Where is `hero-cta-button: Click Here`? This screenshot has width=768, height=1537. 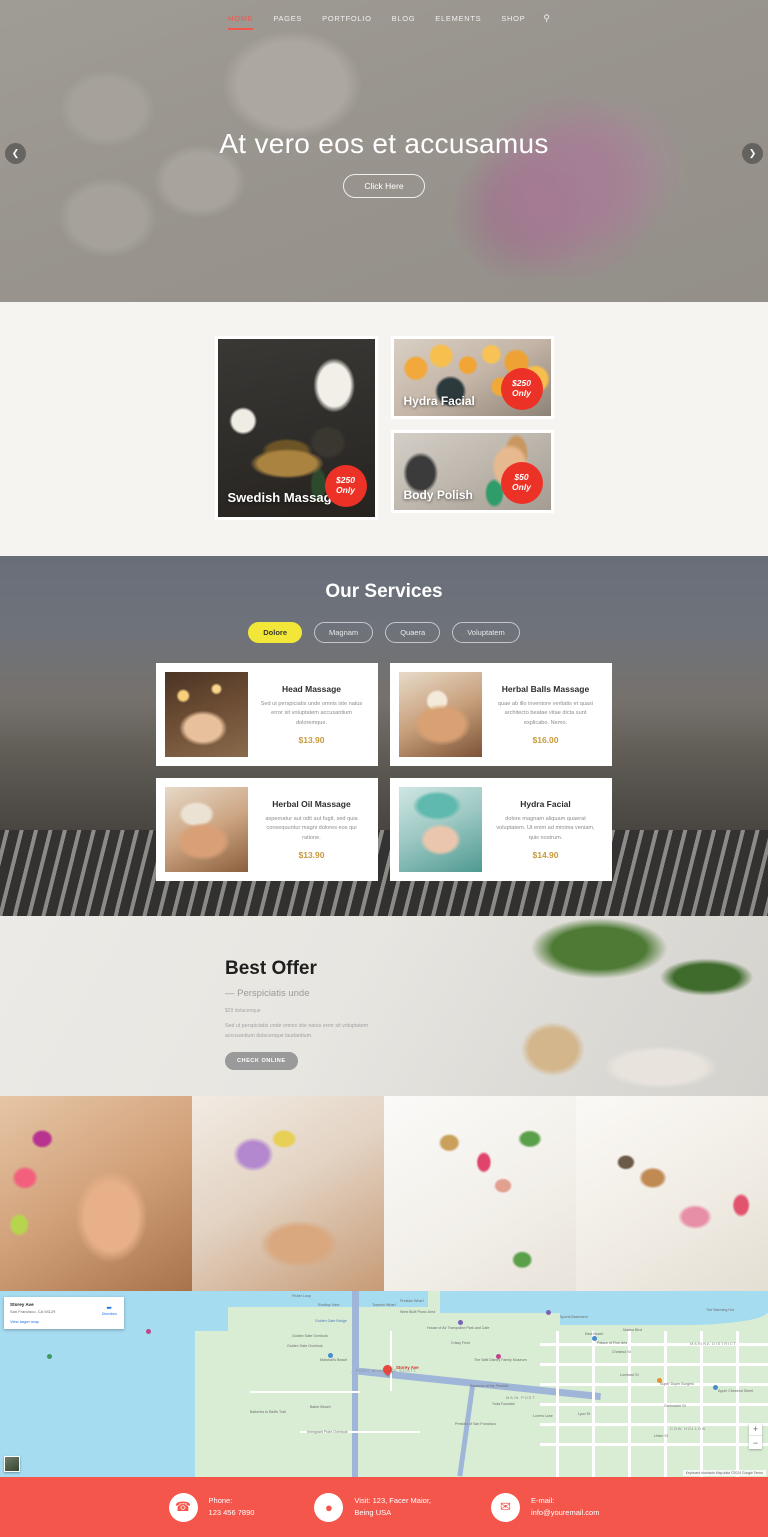
hero-cta-button: Click Here is located at coordinates (384, 186).